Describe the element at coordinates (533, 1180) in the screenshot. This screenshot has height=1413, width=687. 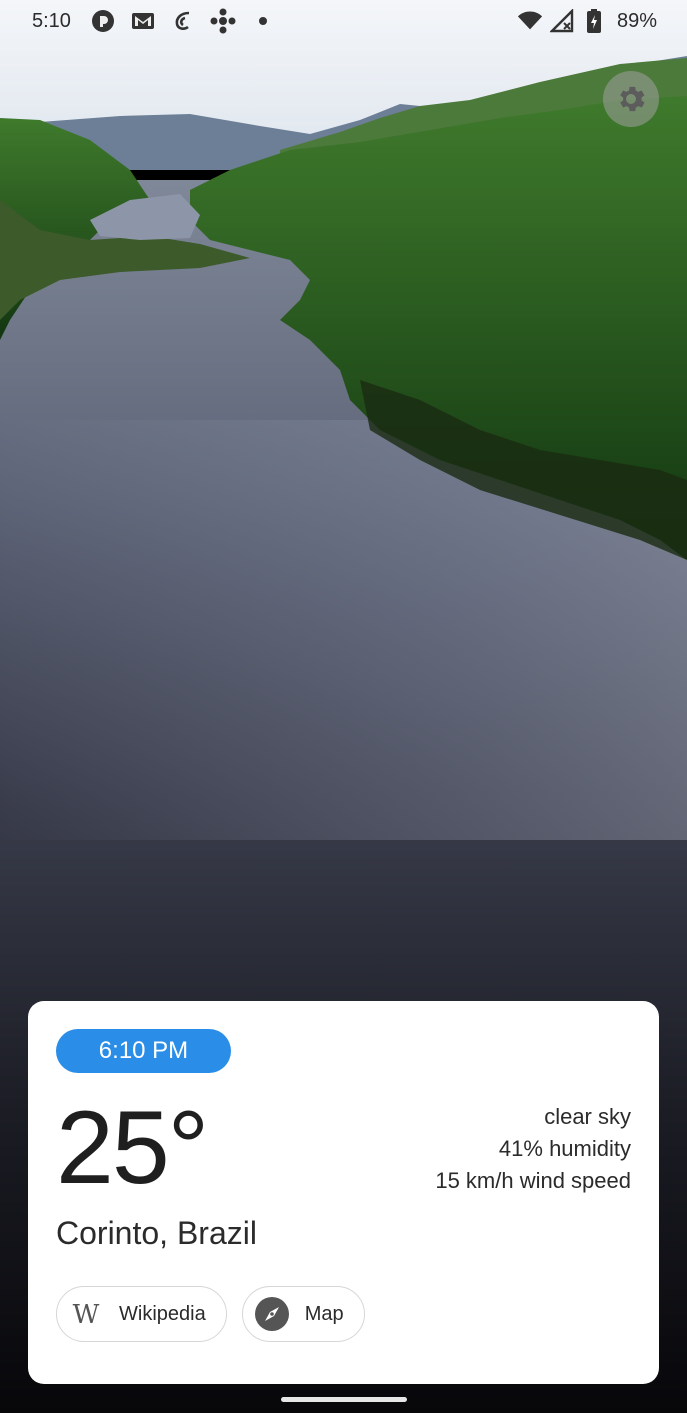
I see `wind-speed: 15 km/h wind speed` at that location.